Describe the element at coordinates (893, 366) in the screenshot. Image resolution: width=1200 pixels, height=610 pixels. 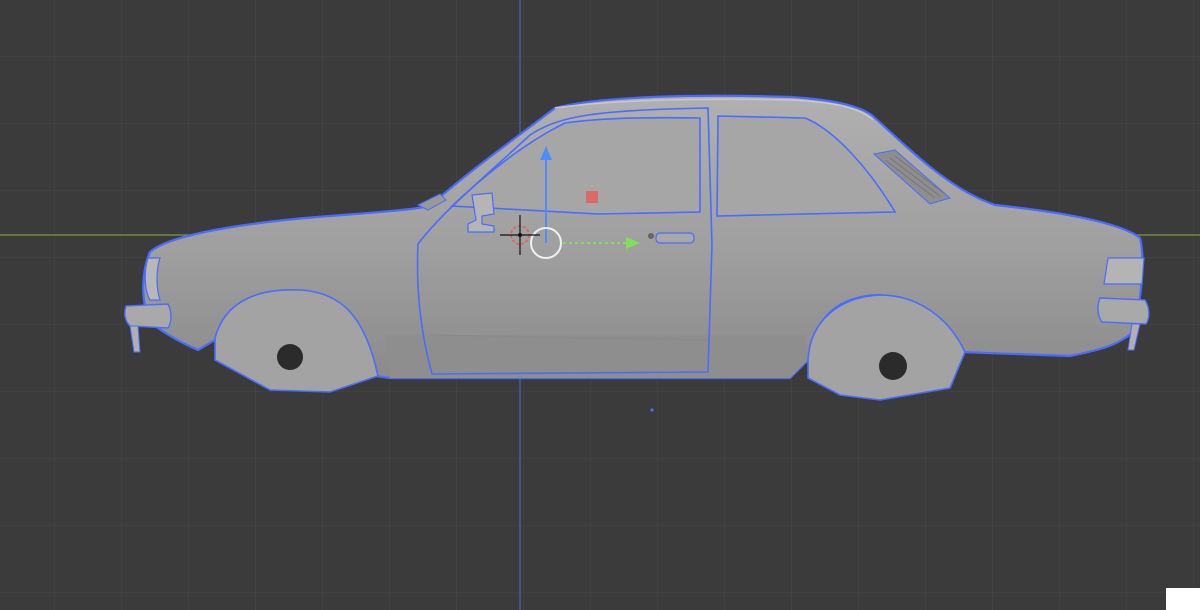
I see `rear-wheel-hub` at that location.